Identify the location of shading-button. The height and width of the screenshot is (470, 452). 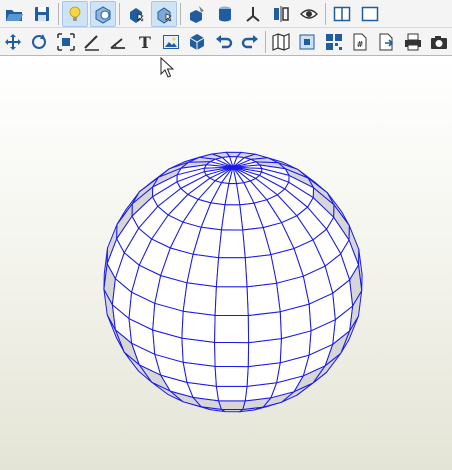
(103, 13).